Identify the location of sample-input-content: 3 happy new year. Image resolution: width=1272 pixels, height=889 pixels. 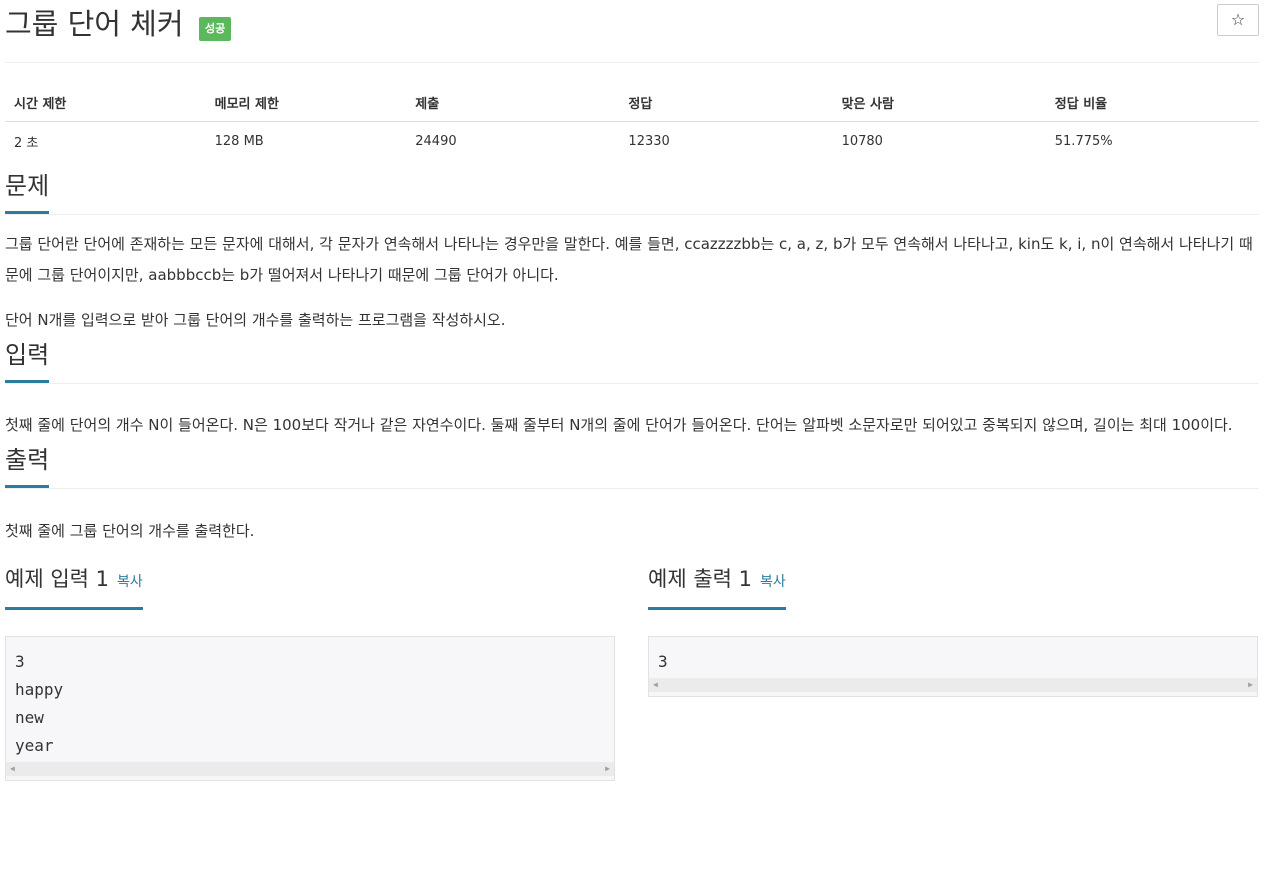
(39, 703).